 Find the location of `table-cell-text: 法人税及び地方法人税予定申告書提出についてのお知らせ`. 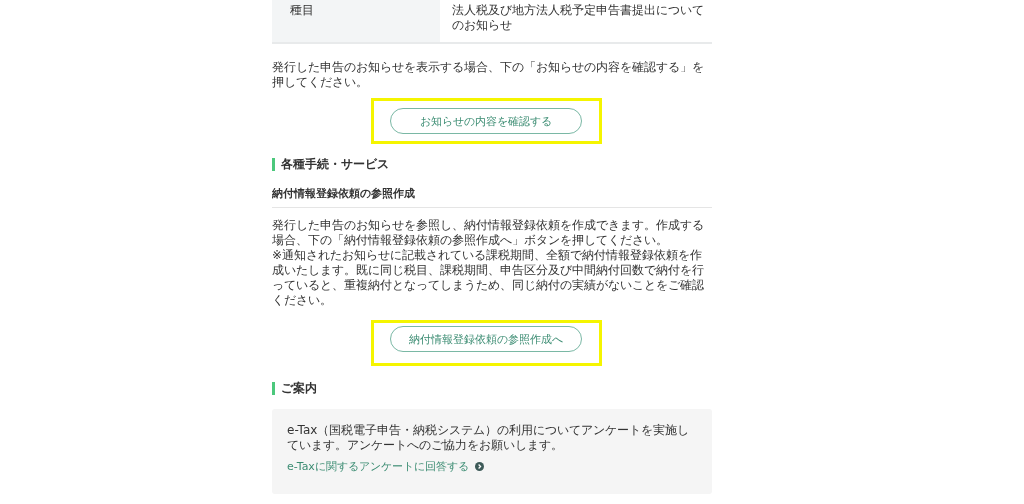

table-cell-text: 法人税及び地方法人税予定申告書提出についてのお知らせ is located at coordinates (578, 18).